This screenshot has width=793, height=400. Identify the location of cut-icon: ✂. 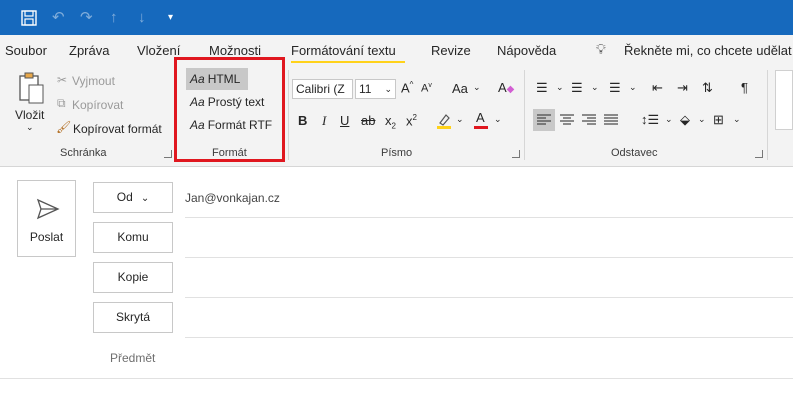
(62, 80).